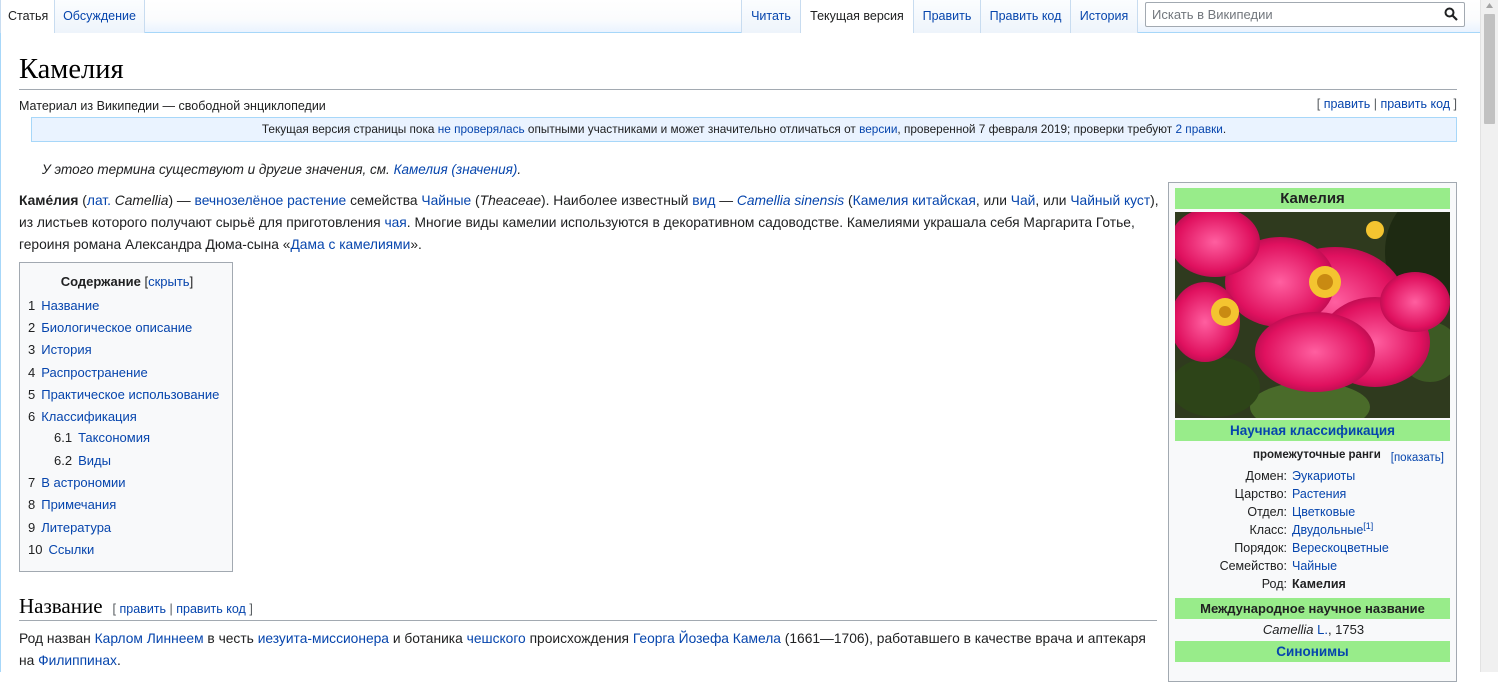  What do you see at coordinates (71, 549) in the screenshot?
I see `toc-link: Ссылки` at bounding box center [71, 549].